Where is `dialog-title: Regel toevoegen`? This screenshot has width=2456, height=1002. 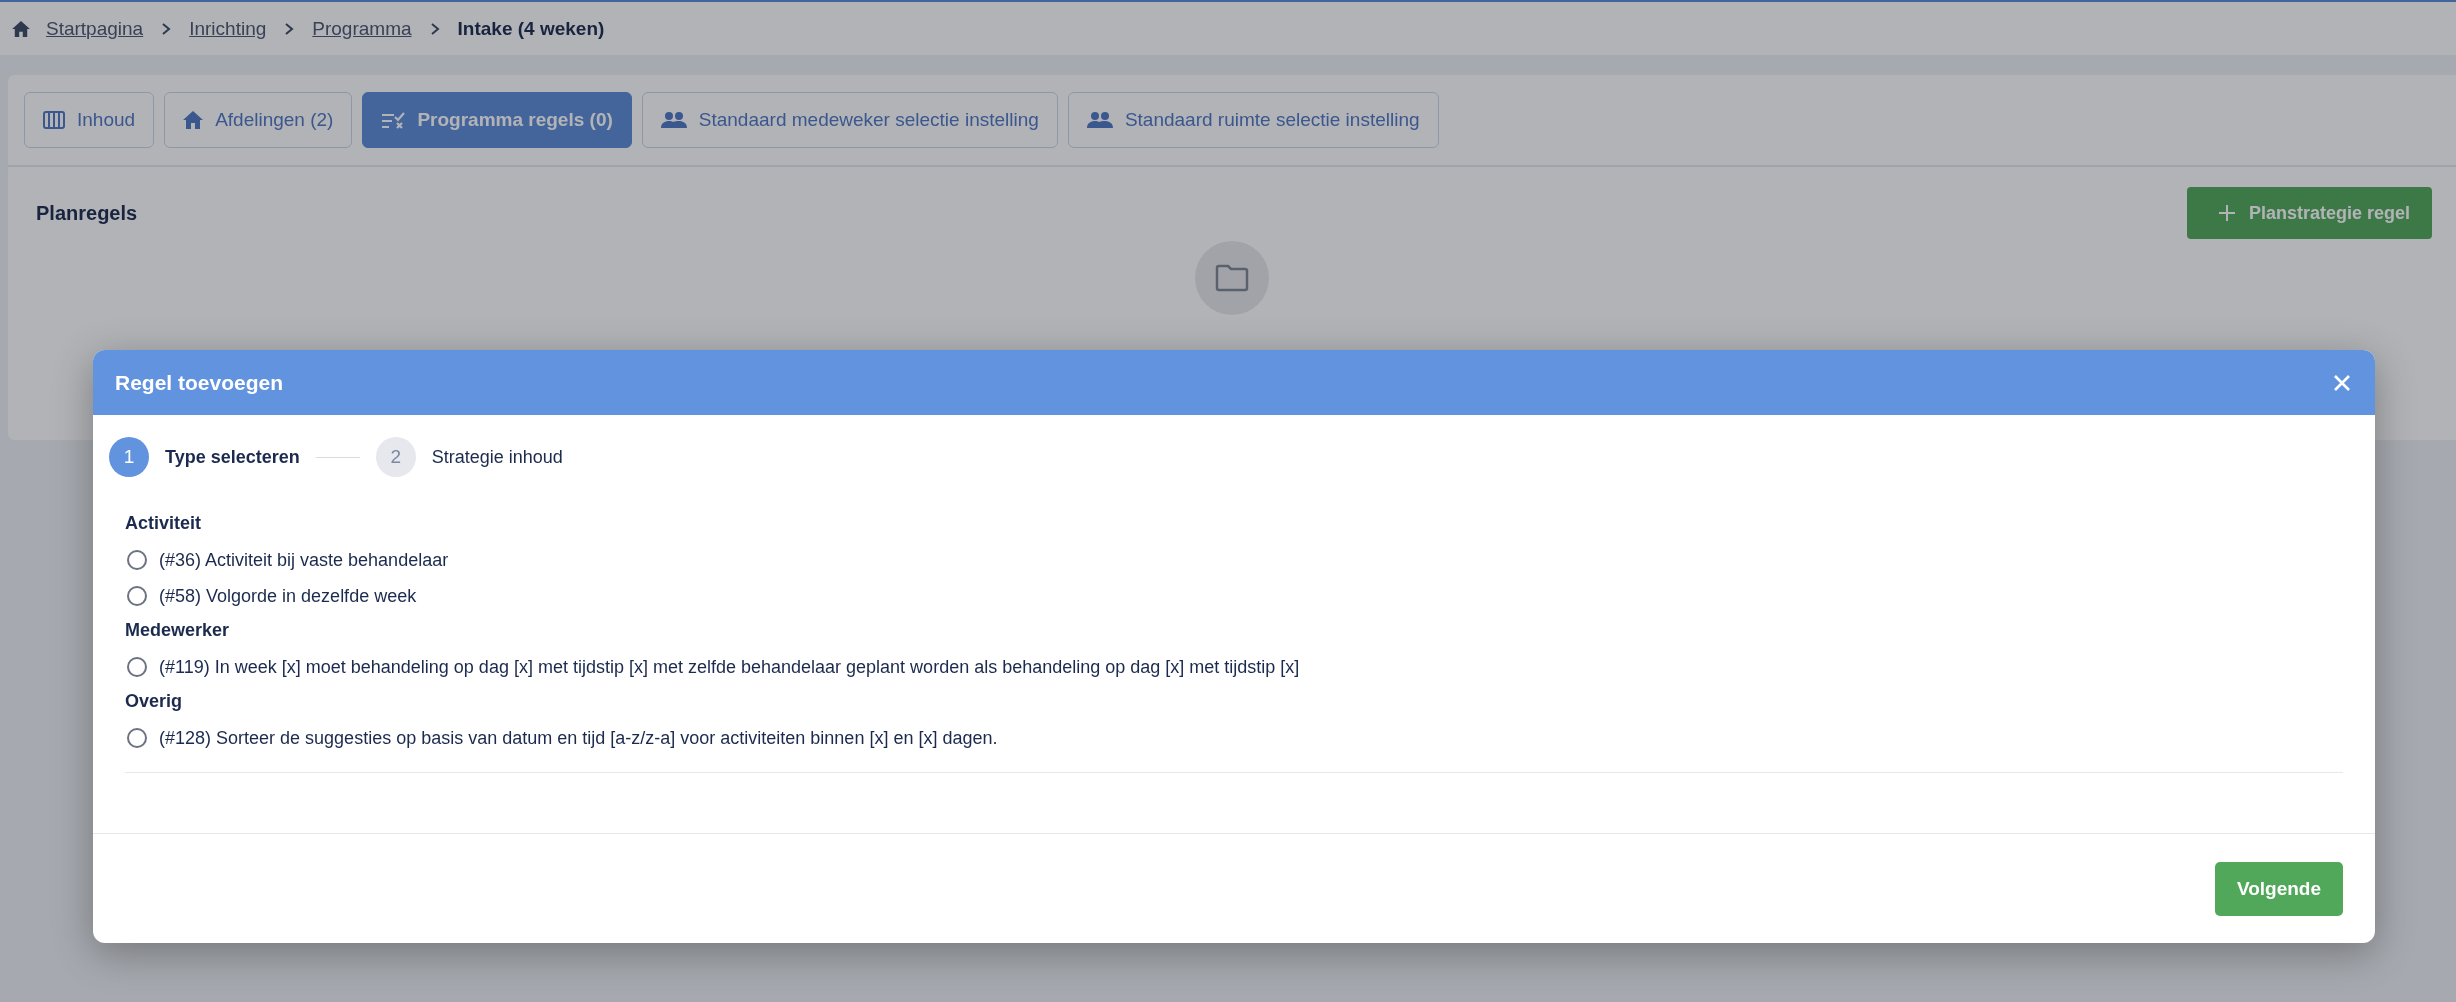 dialog-title: Regel toevoegen is located at coordinates (199, 382).